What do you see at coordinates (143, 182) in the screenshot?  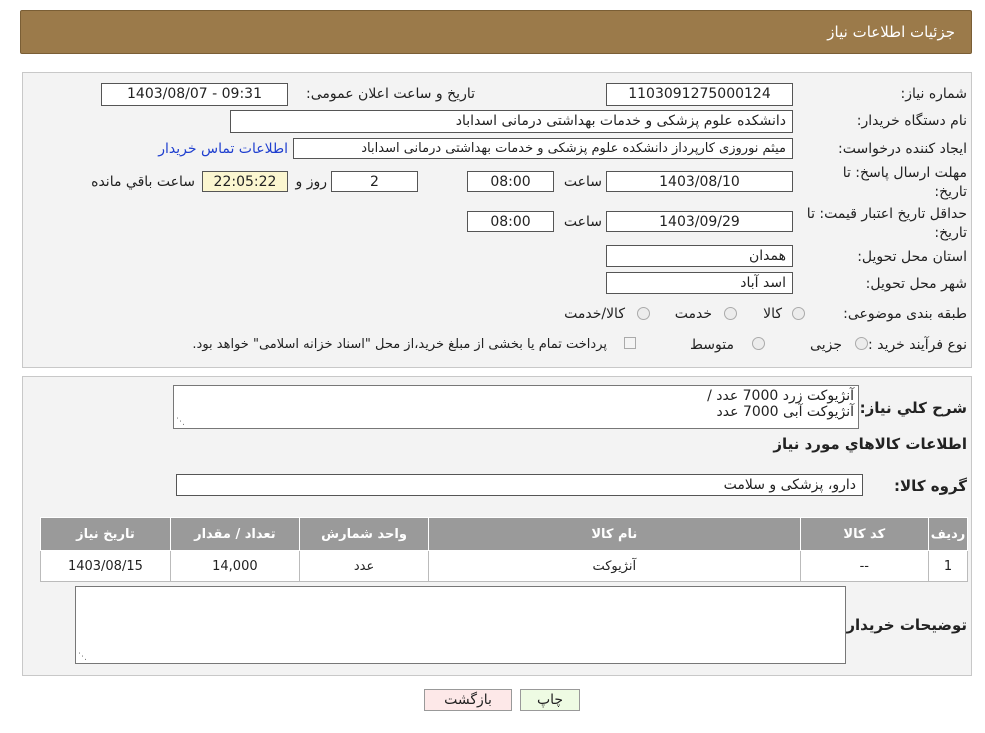 I see `remaining-time-label: ساعت باقي مانده` at bounding box center [143, 182].